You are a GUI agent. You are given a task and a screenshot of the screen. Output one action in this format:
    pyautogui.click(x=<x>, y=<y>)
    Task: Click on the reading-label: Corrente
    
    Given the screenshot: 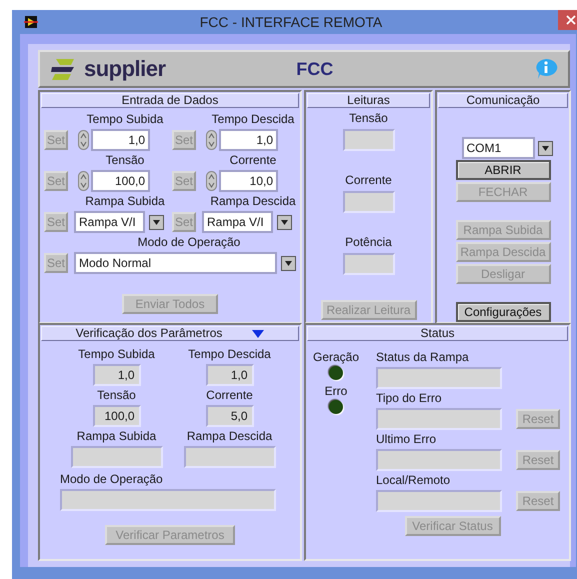 What is the action you would take?
    pyautogui.click(x=368, y=180)
    